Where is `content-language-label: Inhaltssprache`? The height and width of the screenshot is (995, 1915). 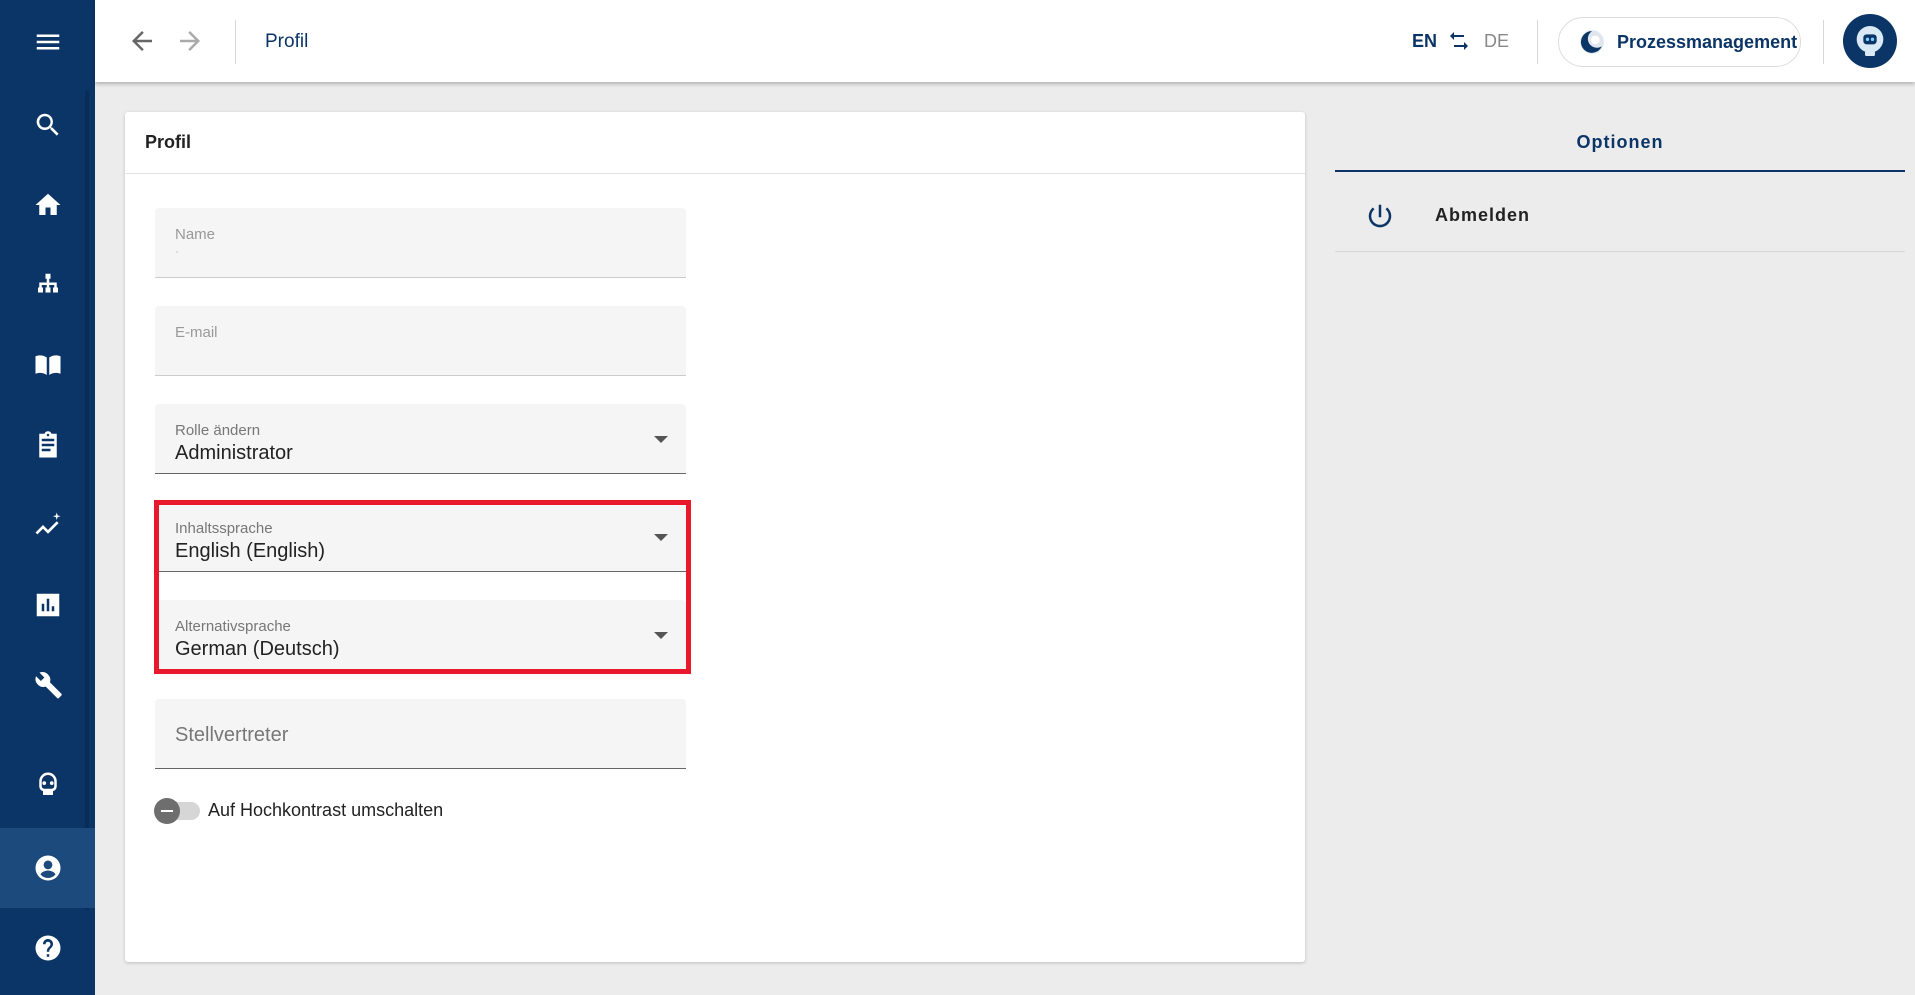 content-language-label: Inhaltssprache is located at coordinates (224, 528).